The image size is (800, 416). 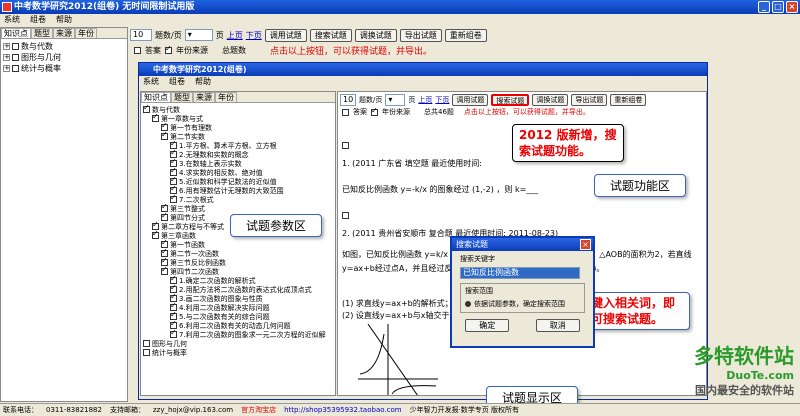 What do you see at coordinates (169, 352) in the screenshot?
I see `inner-tree-label: 统计与概率` at bounding box center [169, 352].